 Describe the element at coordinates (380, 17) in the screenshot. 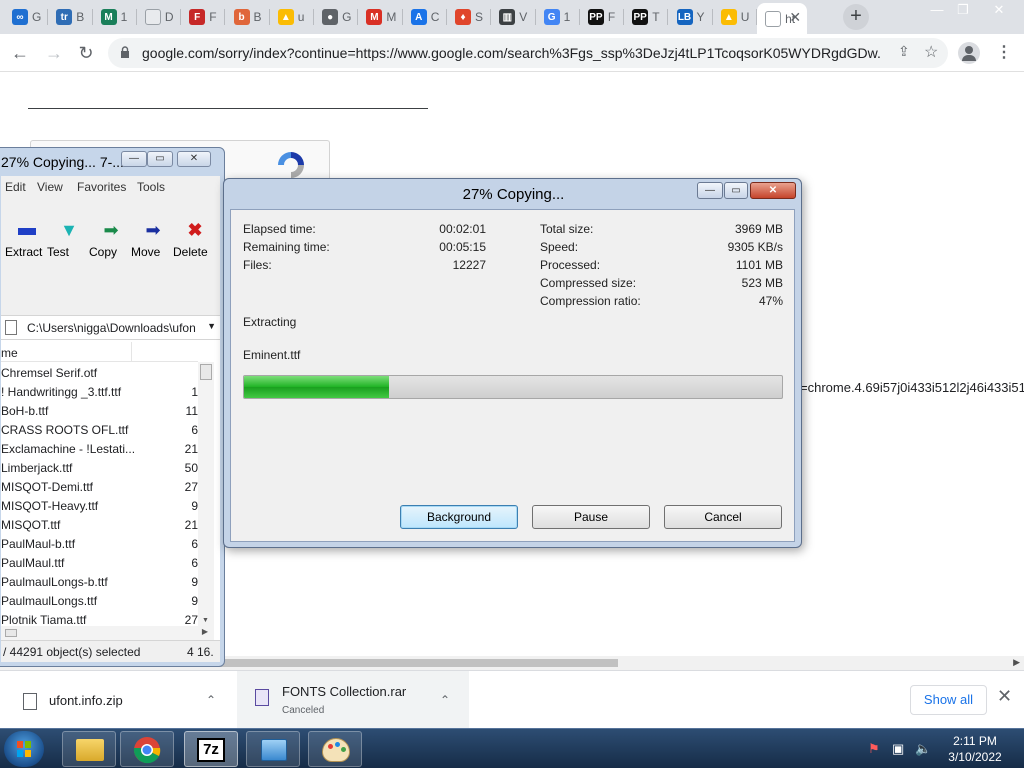

I see `tab-8: MM` at that location.